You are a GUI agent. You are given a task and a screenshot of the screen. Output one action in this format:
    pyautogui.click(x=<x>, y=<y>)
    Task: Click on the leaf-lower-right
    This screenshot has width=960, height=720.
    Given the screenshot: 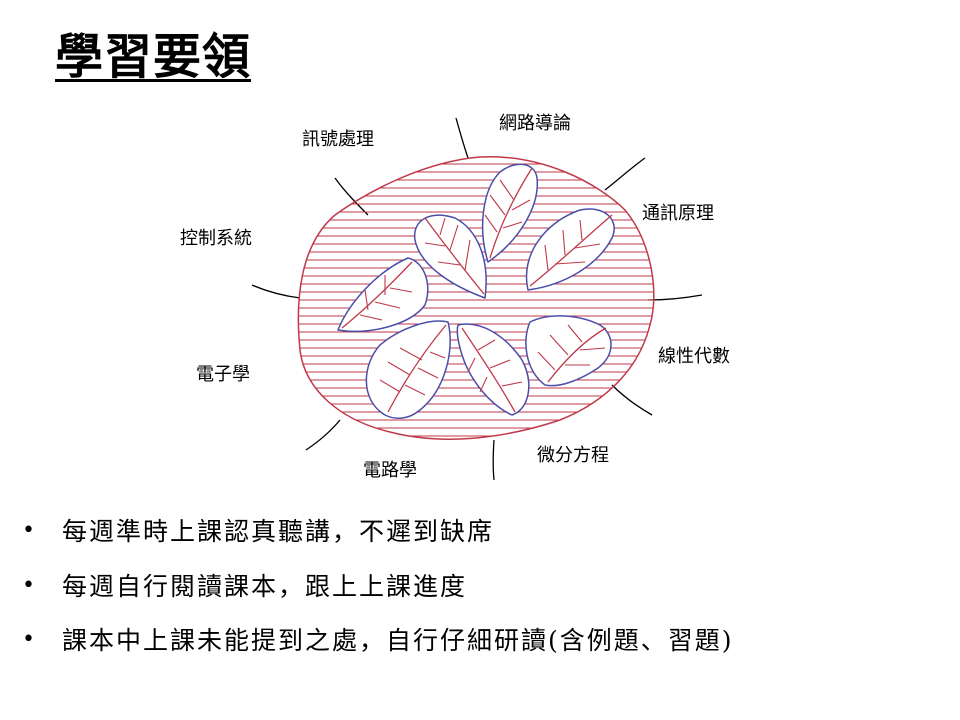 What is the action you would take?
    pyautogui.click(x=568, y=351)
    